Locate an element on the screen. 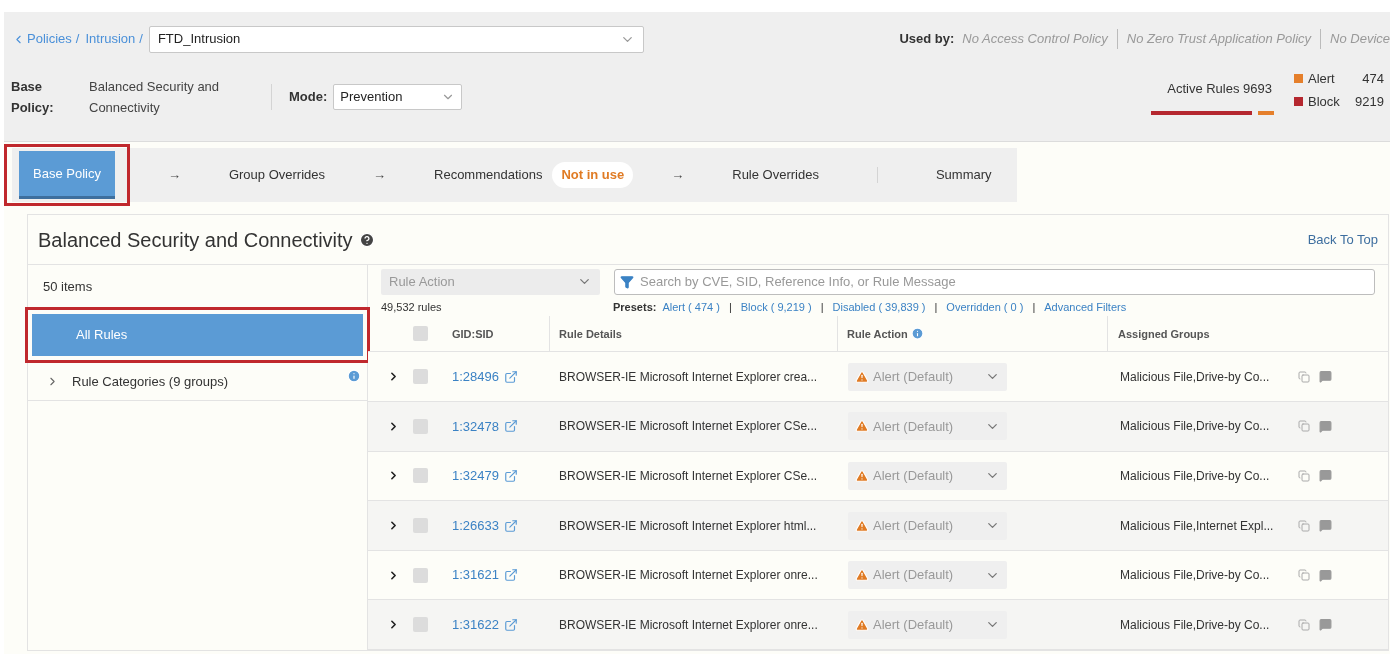 The width and height of the screenshot is (1390, 666). mode-select: Prevention is located at coordinates (398, 97).